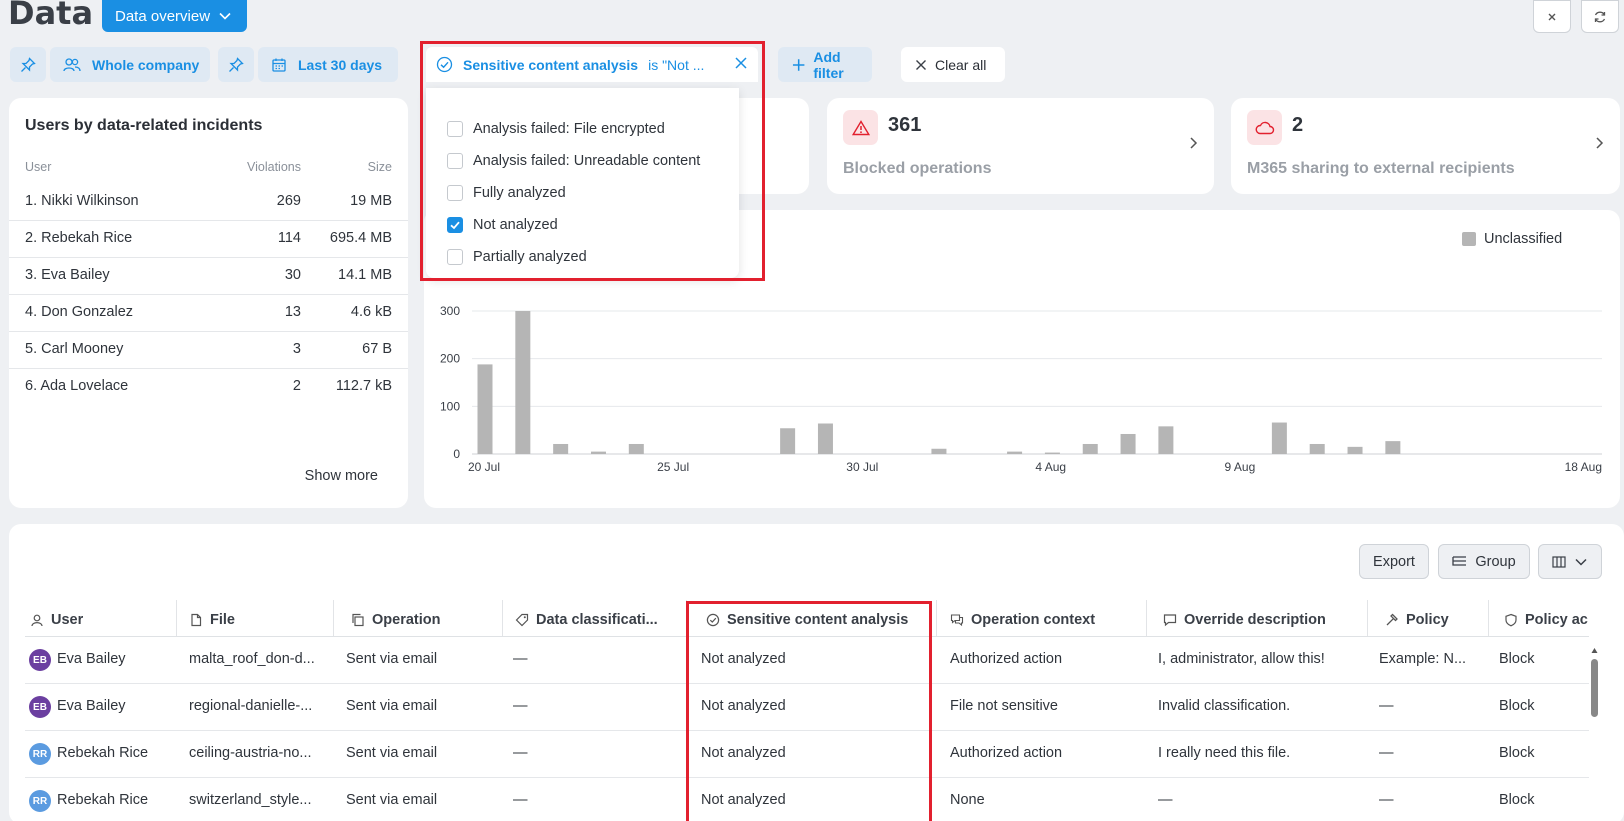 Image resolution: width=1624 pixels, height=821 pixels. I want to click on cell-context: File not sensitive, so click(1004, 706).